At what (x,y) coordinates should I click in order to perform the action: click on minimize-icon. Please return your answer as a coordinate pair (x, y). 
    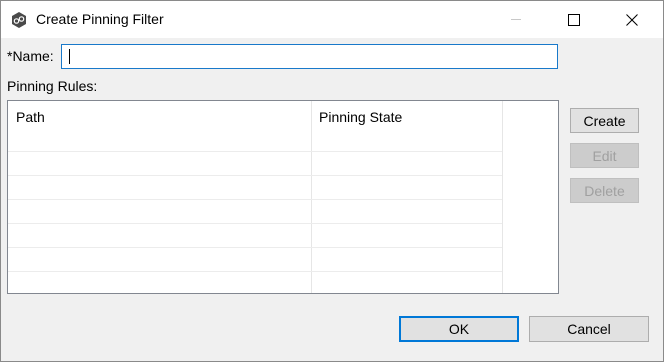
    Looking at the image, I should click on (516, 19).